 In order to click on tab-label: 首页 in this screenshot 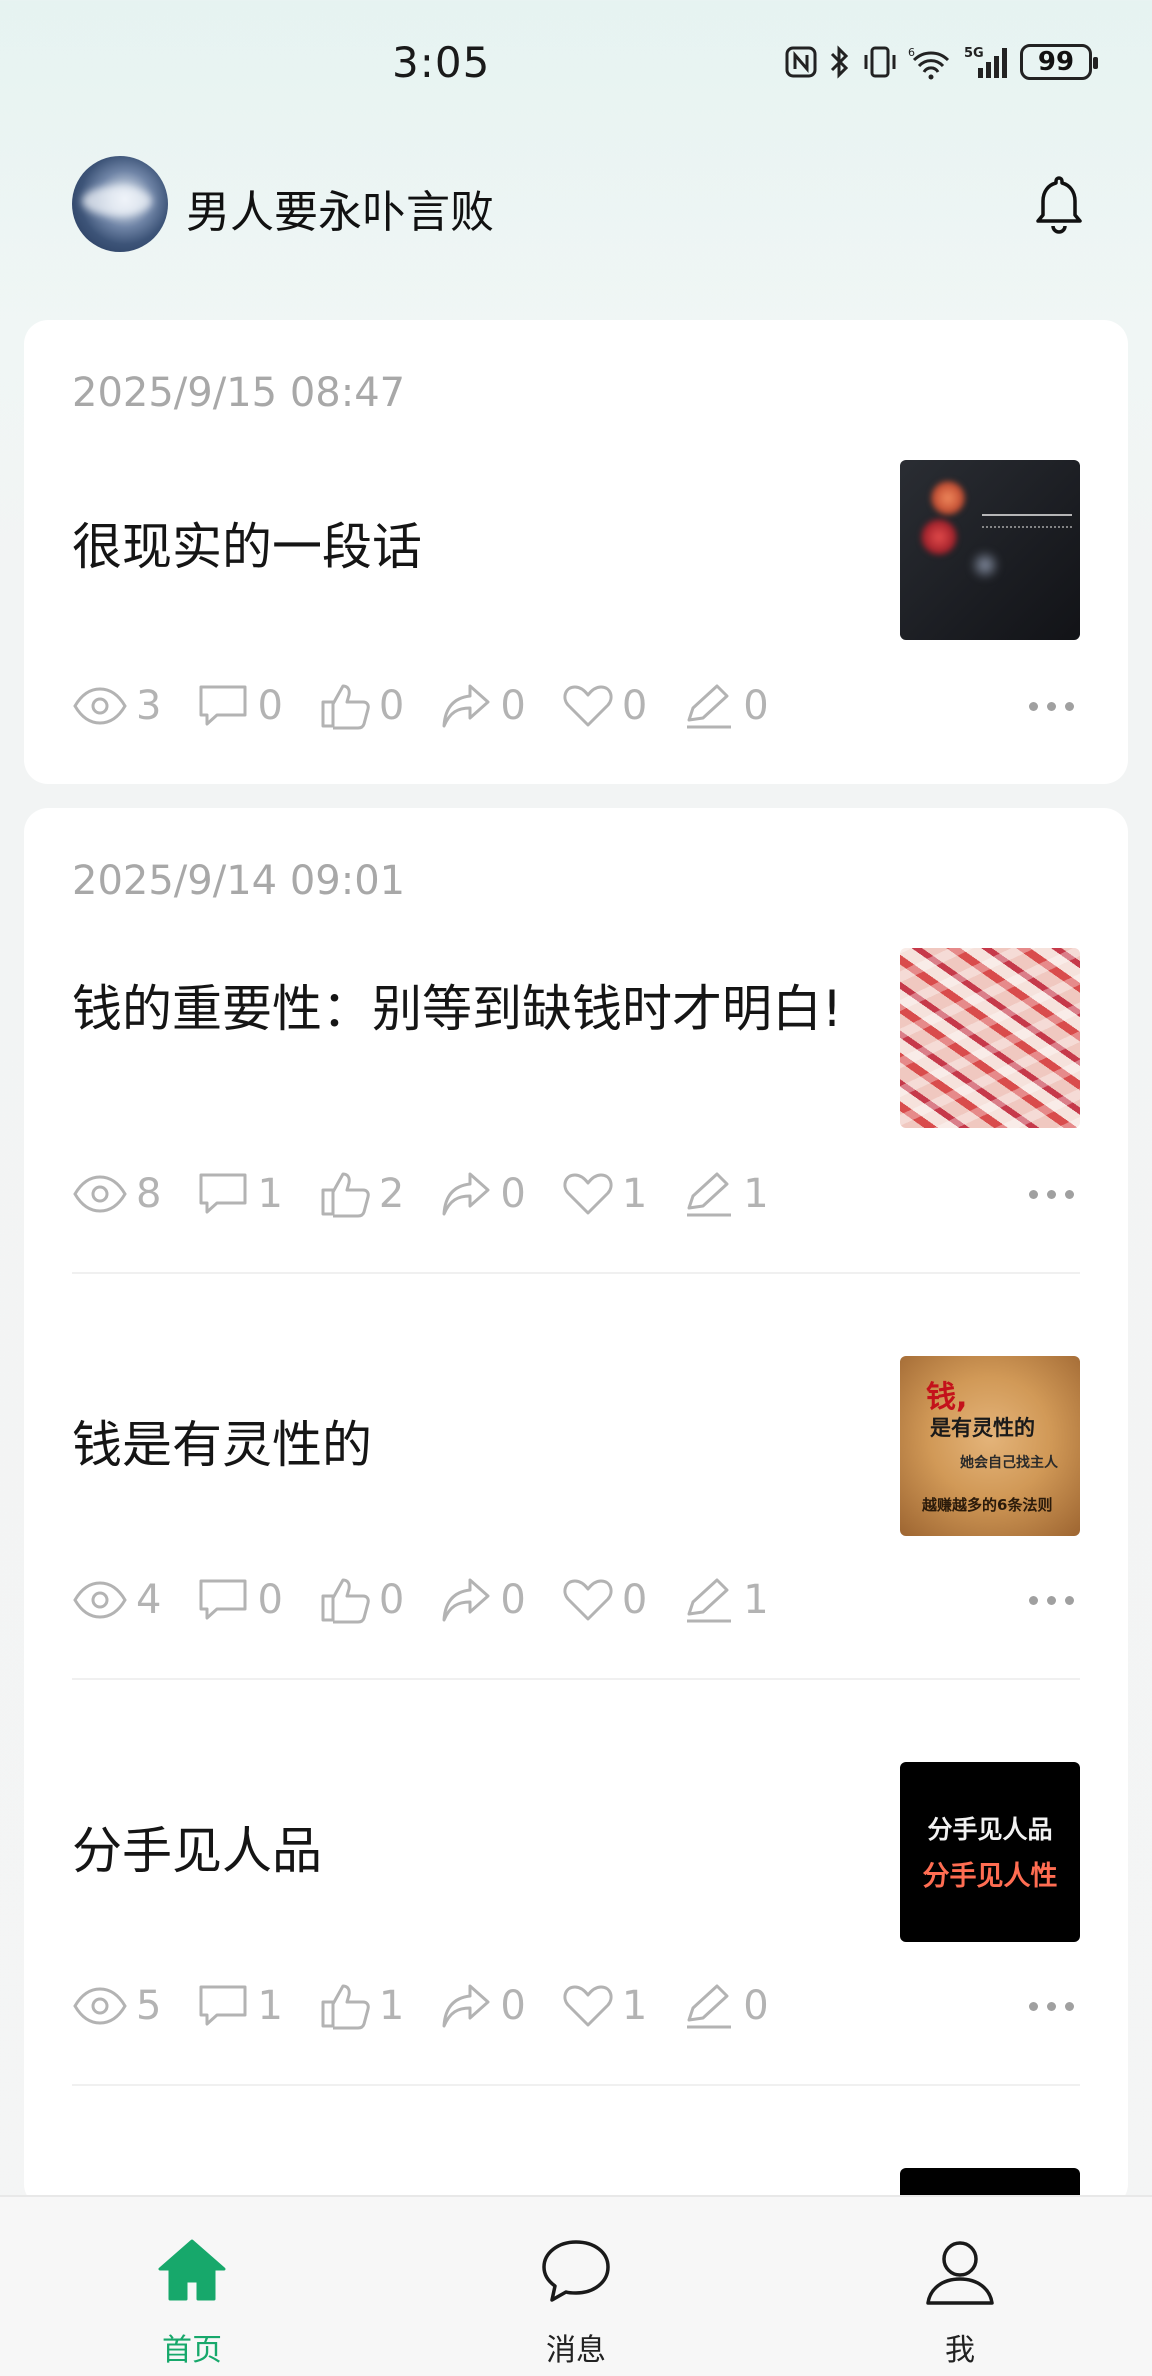, I will do `click(192, 2350)`.